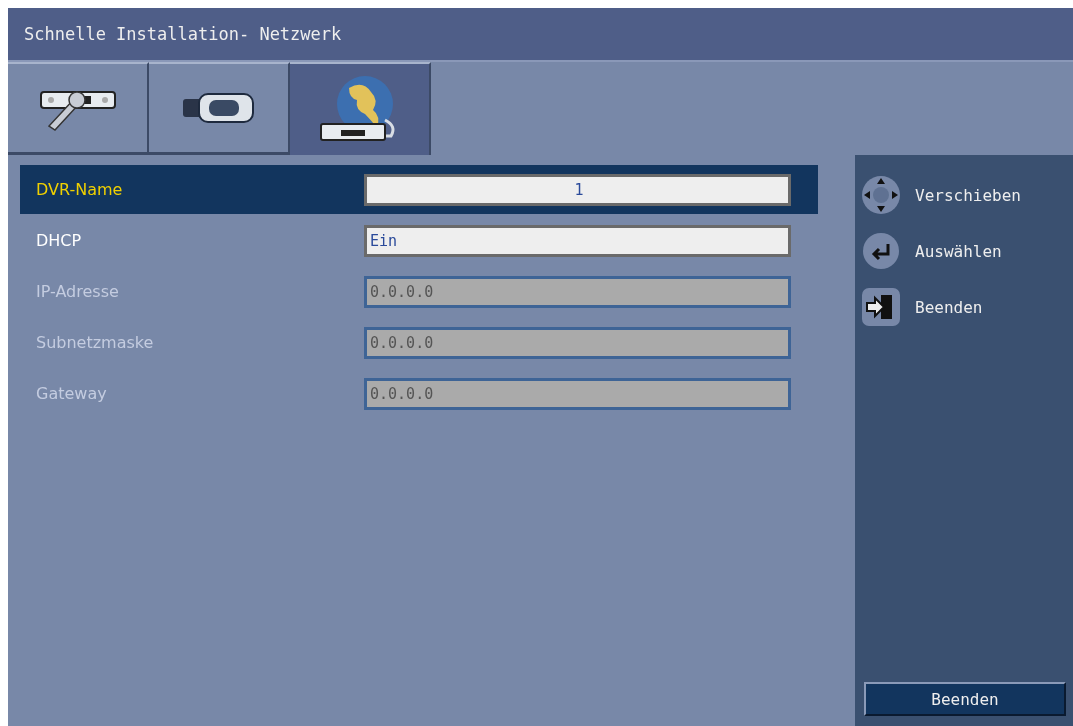  Describe the element at coordinates (881, 307) in the screenshot. I see `exit-door-icon` at that location.